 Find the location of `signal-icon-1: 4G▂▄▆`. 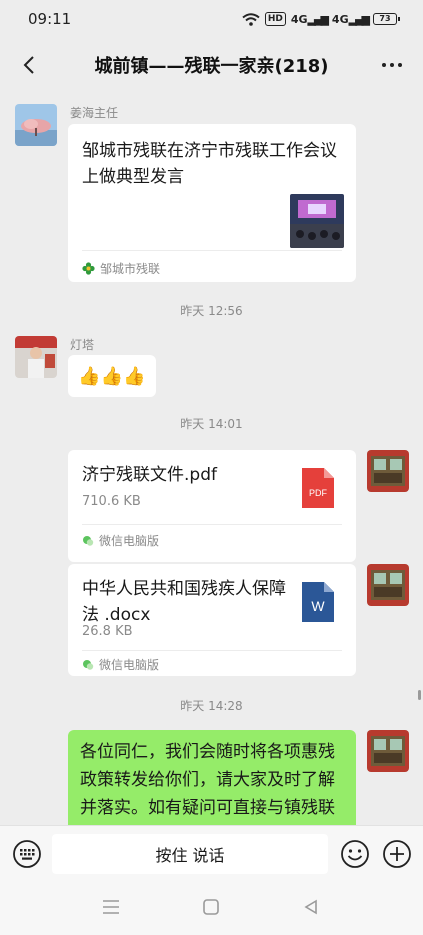

signal-icon-1: 4G▂▄▆ is located at coordinates (309, 19).